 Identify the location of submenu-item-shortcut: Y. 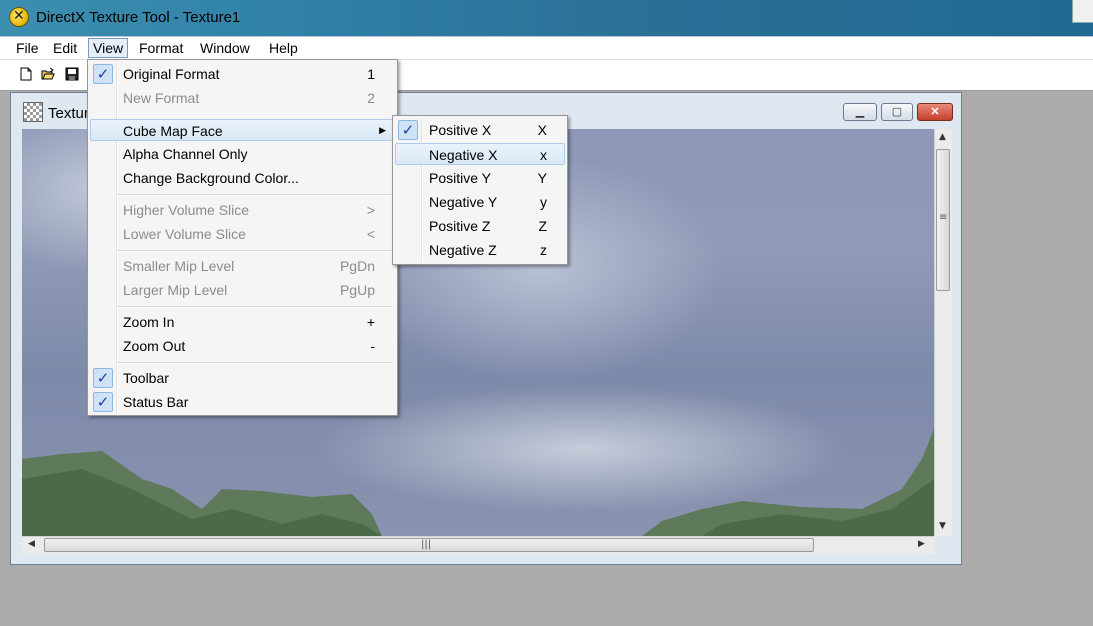
(542, 178).